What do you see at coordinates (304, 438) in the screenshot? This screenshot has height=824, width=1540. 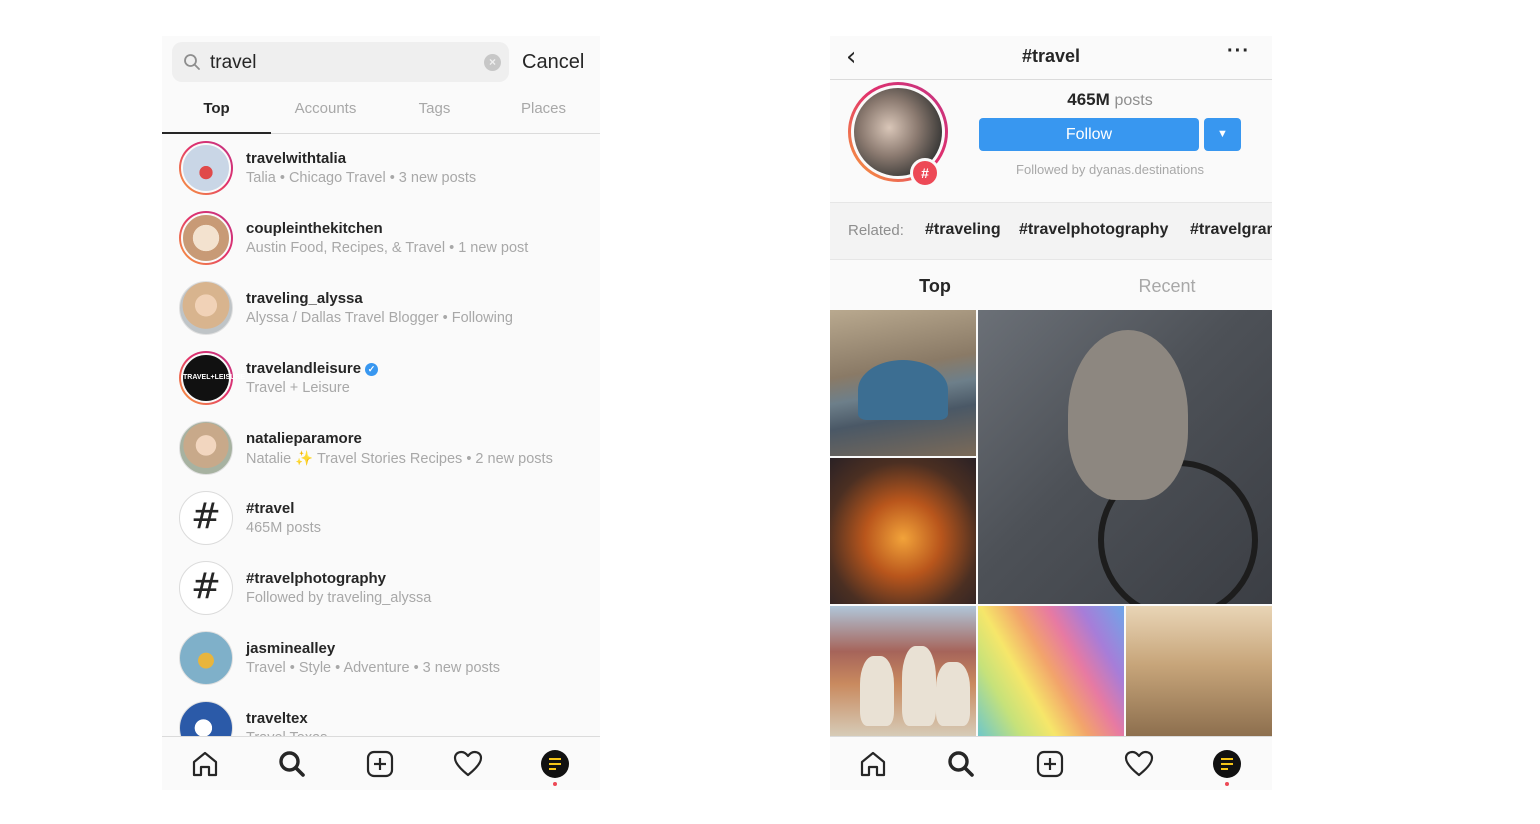 I see `result-name: natalieparamore` at bounding box center [304, 438].